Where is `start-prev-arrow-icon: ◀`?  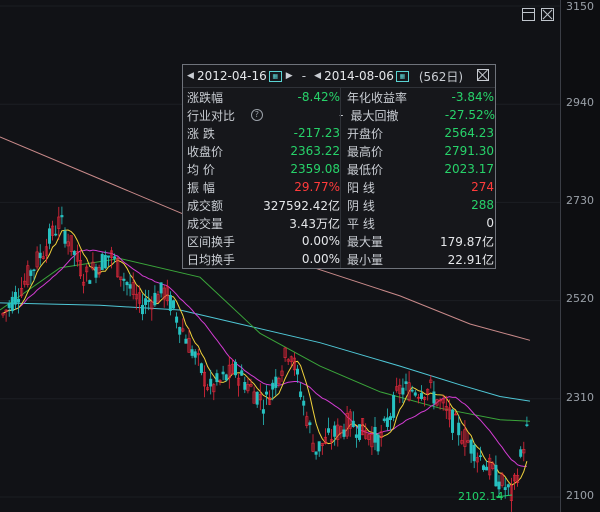 start-prev-arrow-icon: ◀ is located at coordinates (191, 76).